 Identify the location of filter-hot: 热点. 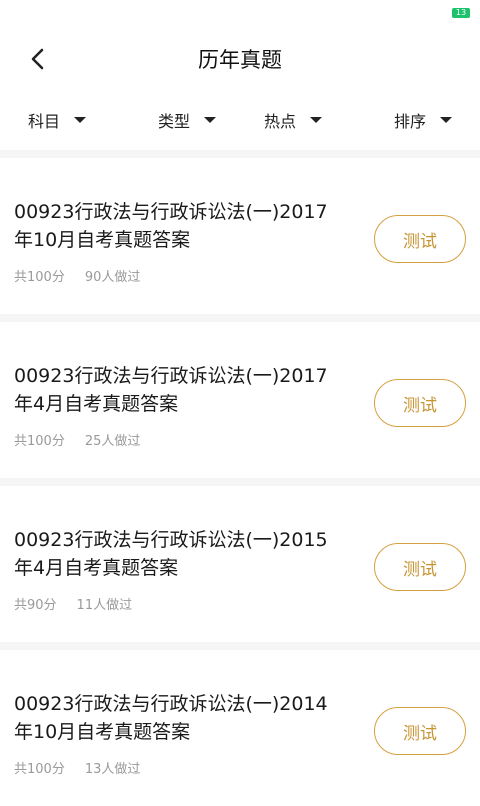
(293, 122).